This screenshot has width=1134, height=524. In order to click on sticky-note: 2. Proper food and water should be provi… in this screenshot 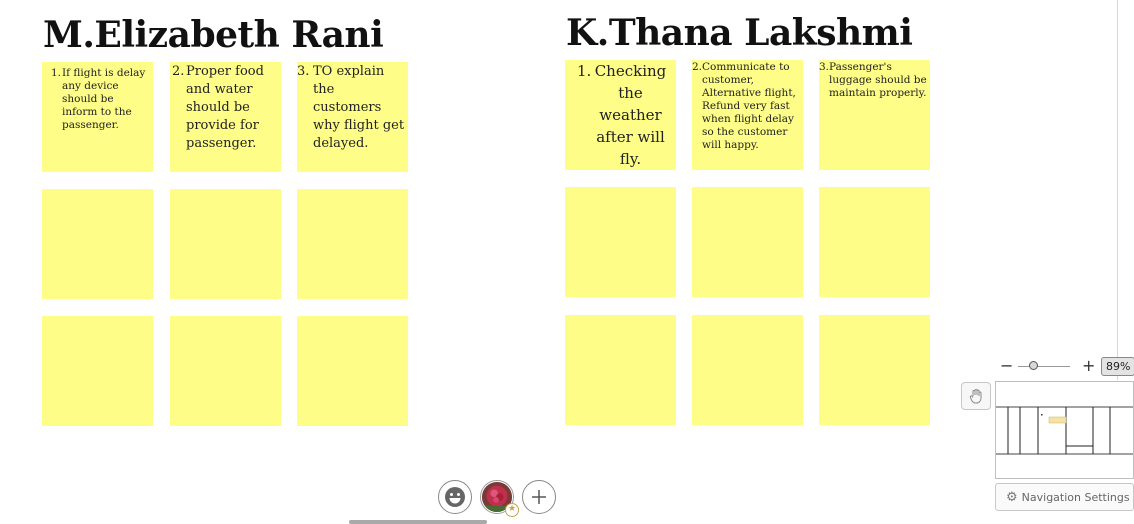, I will do `click(225, 117)`.